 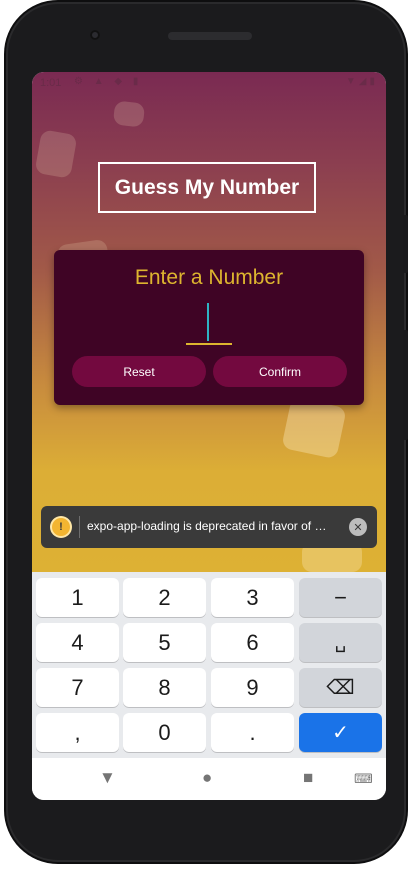 What do you see at coordinates (405, 244) in the screenshot?
I see `side-button` at bounding box center [405, 244].